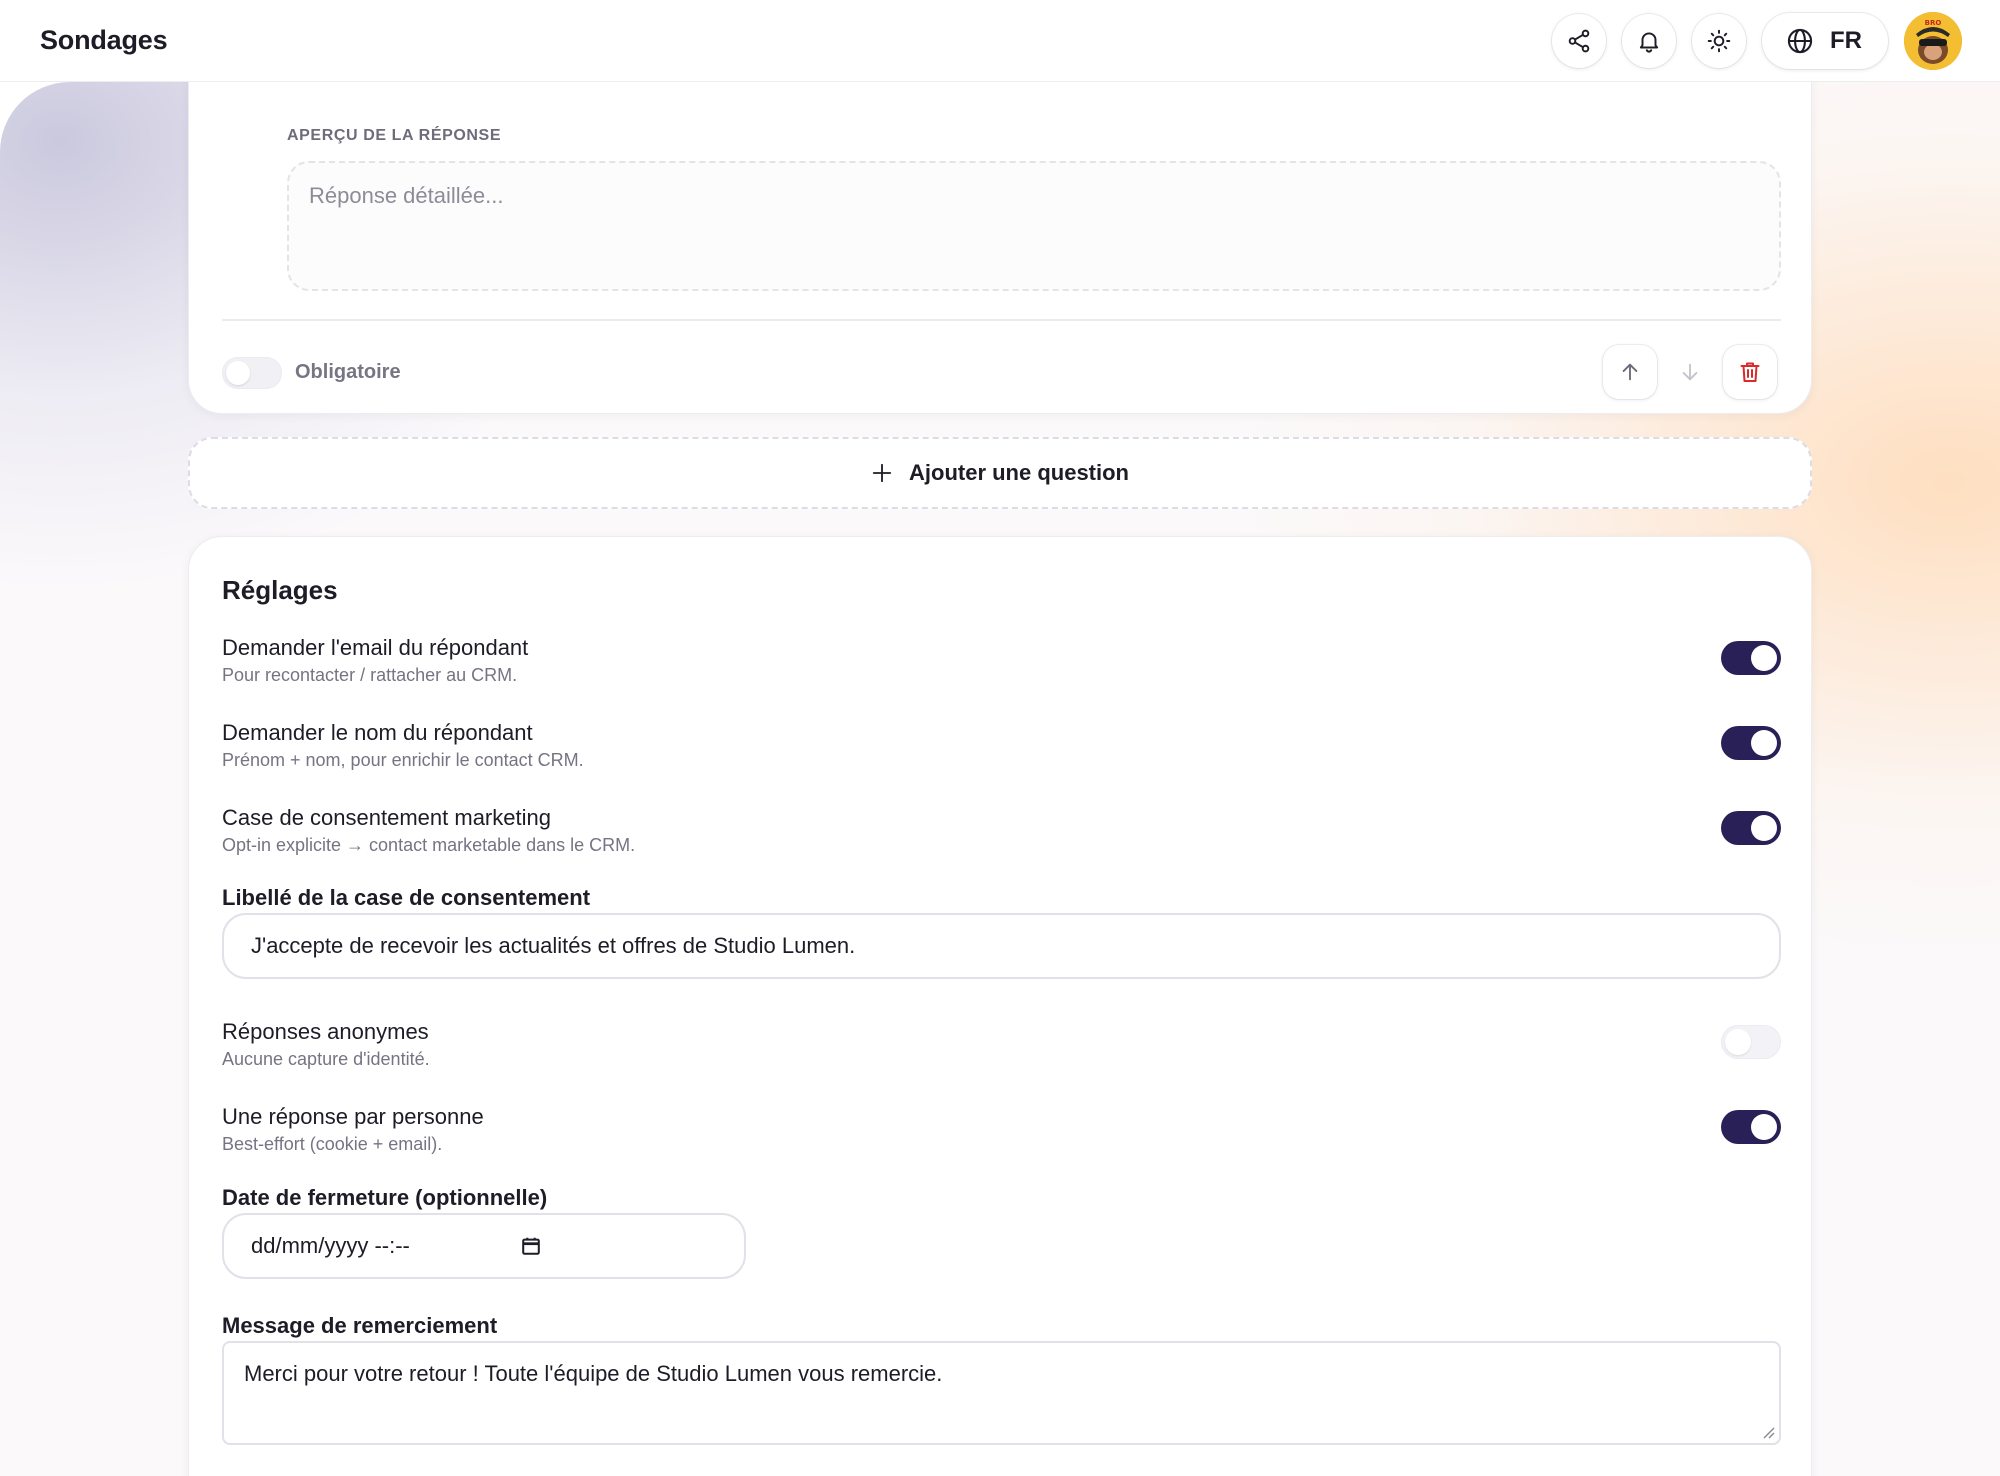 This screenshot has width=2000, height=1476. What do you see at coordinates (1751, 658) in the screenshot?
I see `toggle-ask-email` at bounding box center [1751, 658].